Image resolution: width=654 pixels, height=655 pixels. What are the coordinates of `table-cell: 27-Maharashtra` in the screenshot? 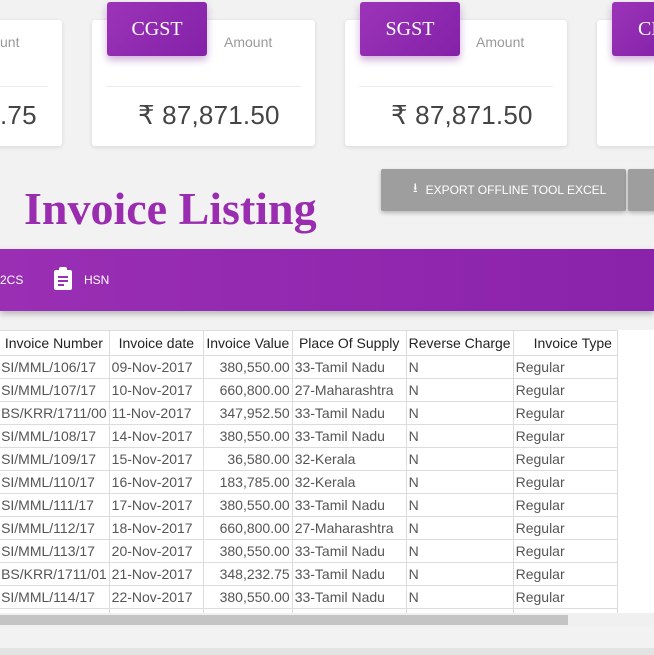 It's located at (349, 390).